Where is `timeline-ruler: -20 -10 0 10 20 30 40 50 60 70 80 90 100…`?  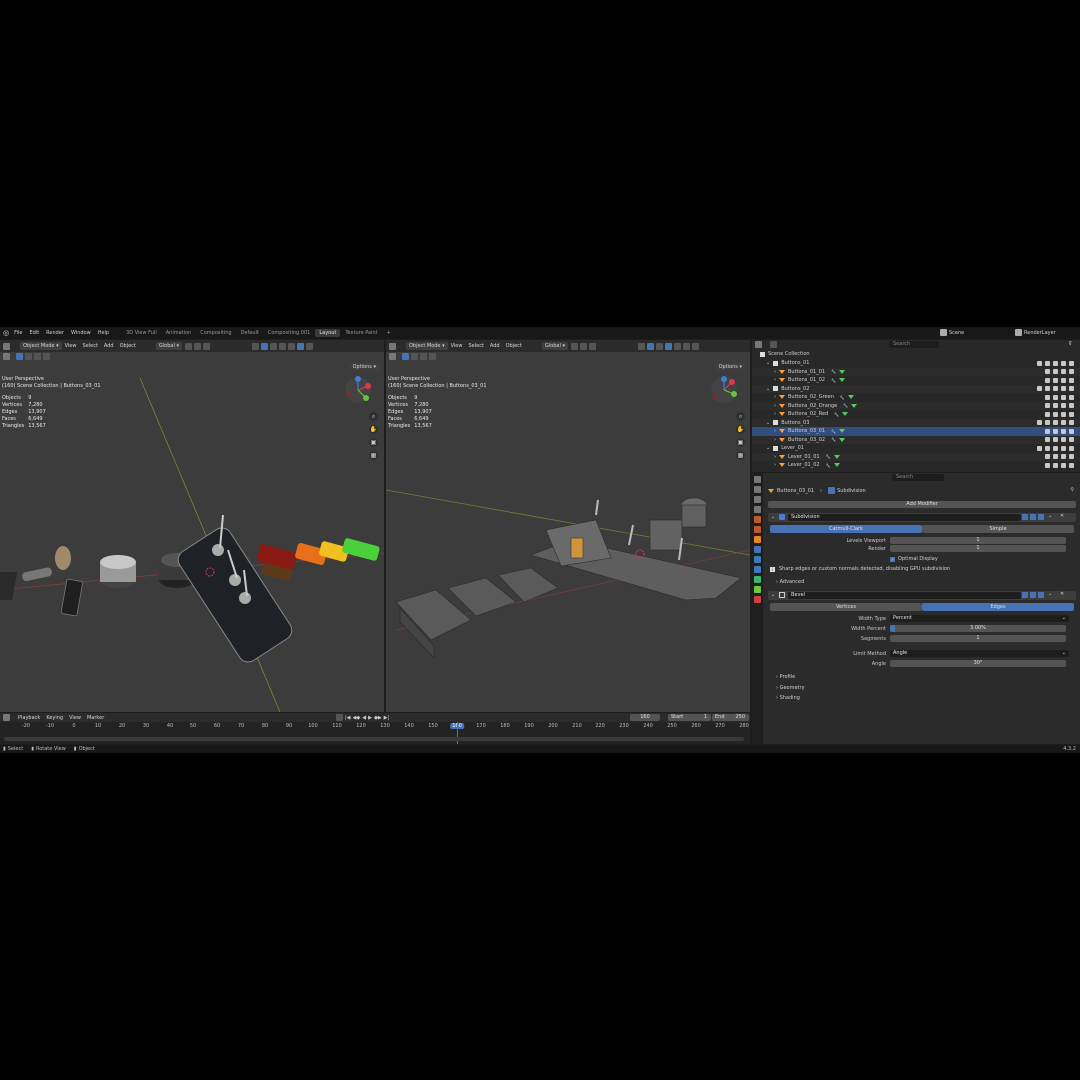
timeline-ruler: -20 -10 0 10 20 30 40 50 60 70 80 90 100… is located at coordinates (375, 726).